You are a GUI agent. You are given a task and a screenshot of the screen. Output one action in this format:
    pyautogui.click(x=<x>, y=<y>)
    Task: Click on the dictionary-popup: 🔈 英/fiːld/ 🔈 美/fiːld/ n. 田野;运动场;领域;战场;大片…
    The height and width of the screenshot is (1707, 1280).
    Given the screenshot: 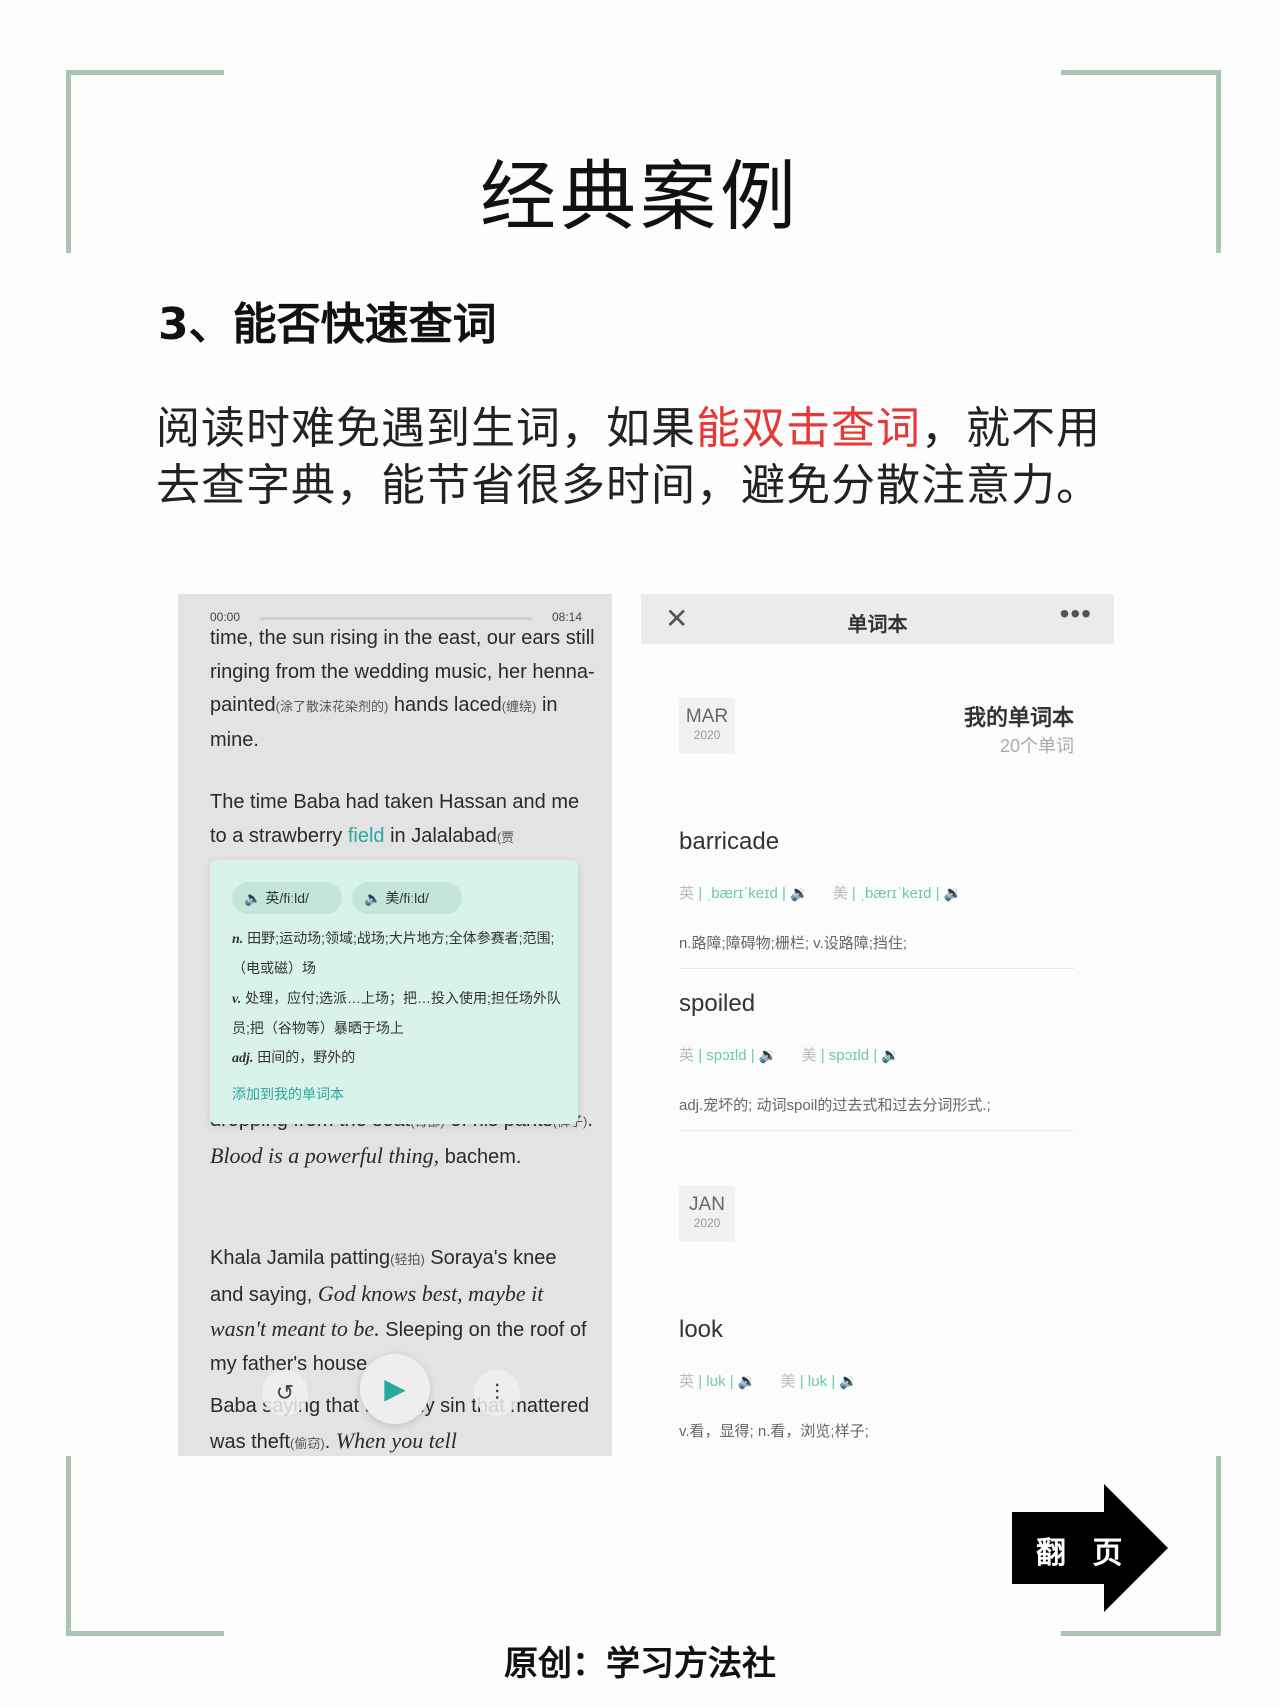 What is the action you would take?
    pyautogui.click(x=394, y=992)
    